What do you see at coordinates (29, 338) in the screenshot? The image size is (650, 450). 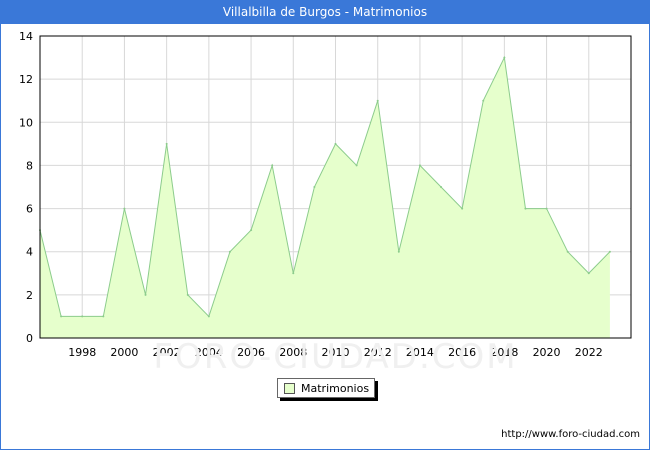 I see `y-tick-label: 0` at bounding box center [29, 338].